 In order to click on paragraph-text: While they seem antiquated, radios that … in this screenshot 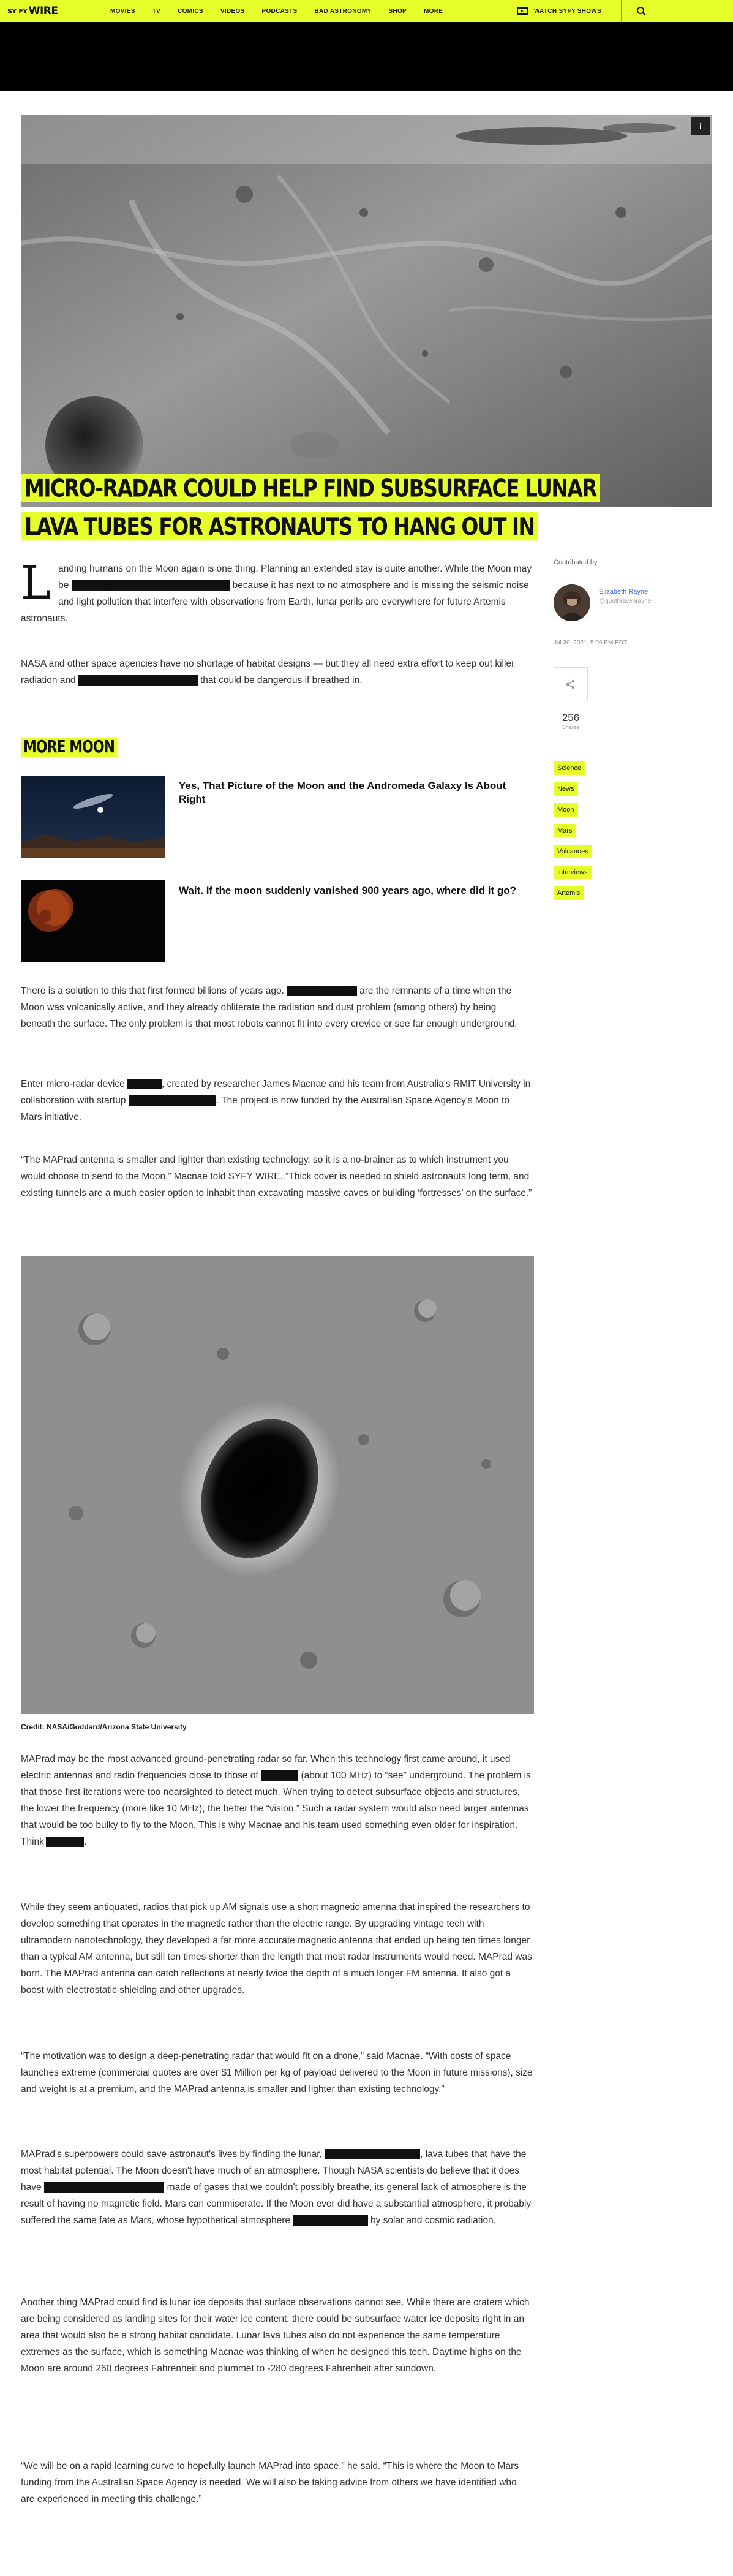, I will do `click(276, 1948)`.